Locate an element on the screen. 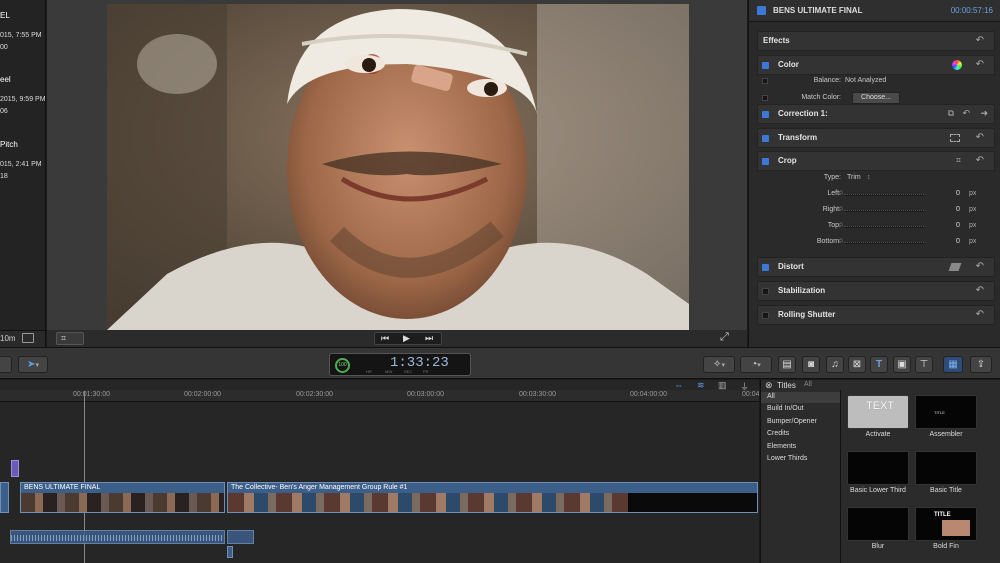 The height and width of the screenshot is (563, 1000). crop-top-slider is located at coordinates (884, 227).